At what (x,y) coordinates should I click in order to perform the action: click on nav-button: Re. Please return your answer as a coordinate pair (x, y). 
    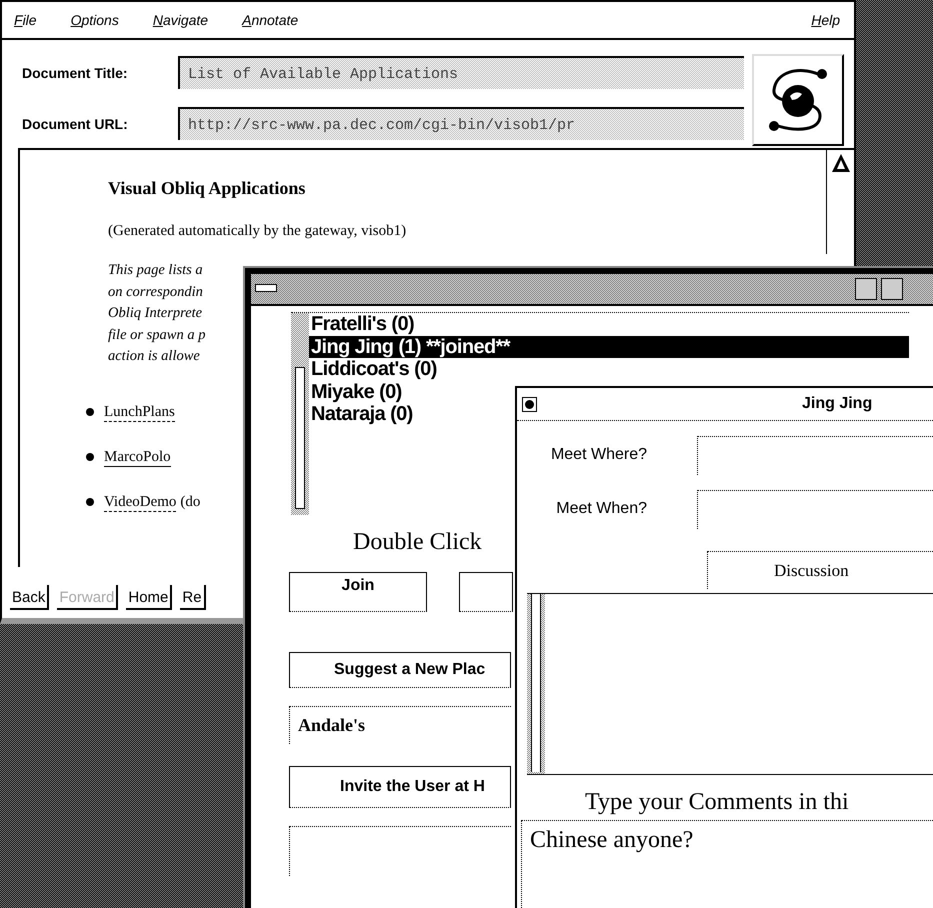
    Looking at the image, I should click on (193, 597).